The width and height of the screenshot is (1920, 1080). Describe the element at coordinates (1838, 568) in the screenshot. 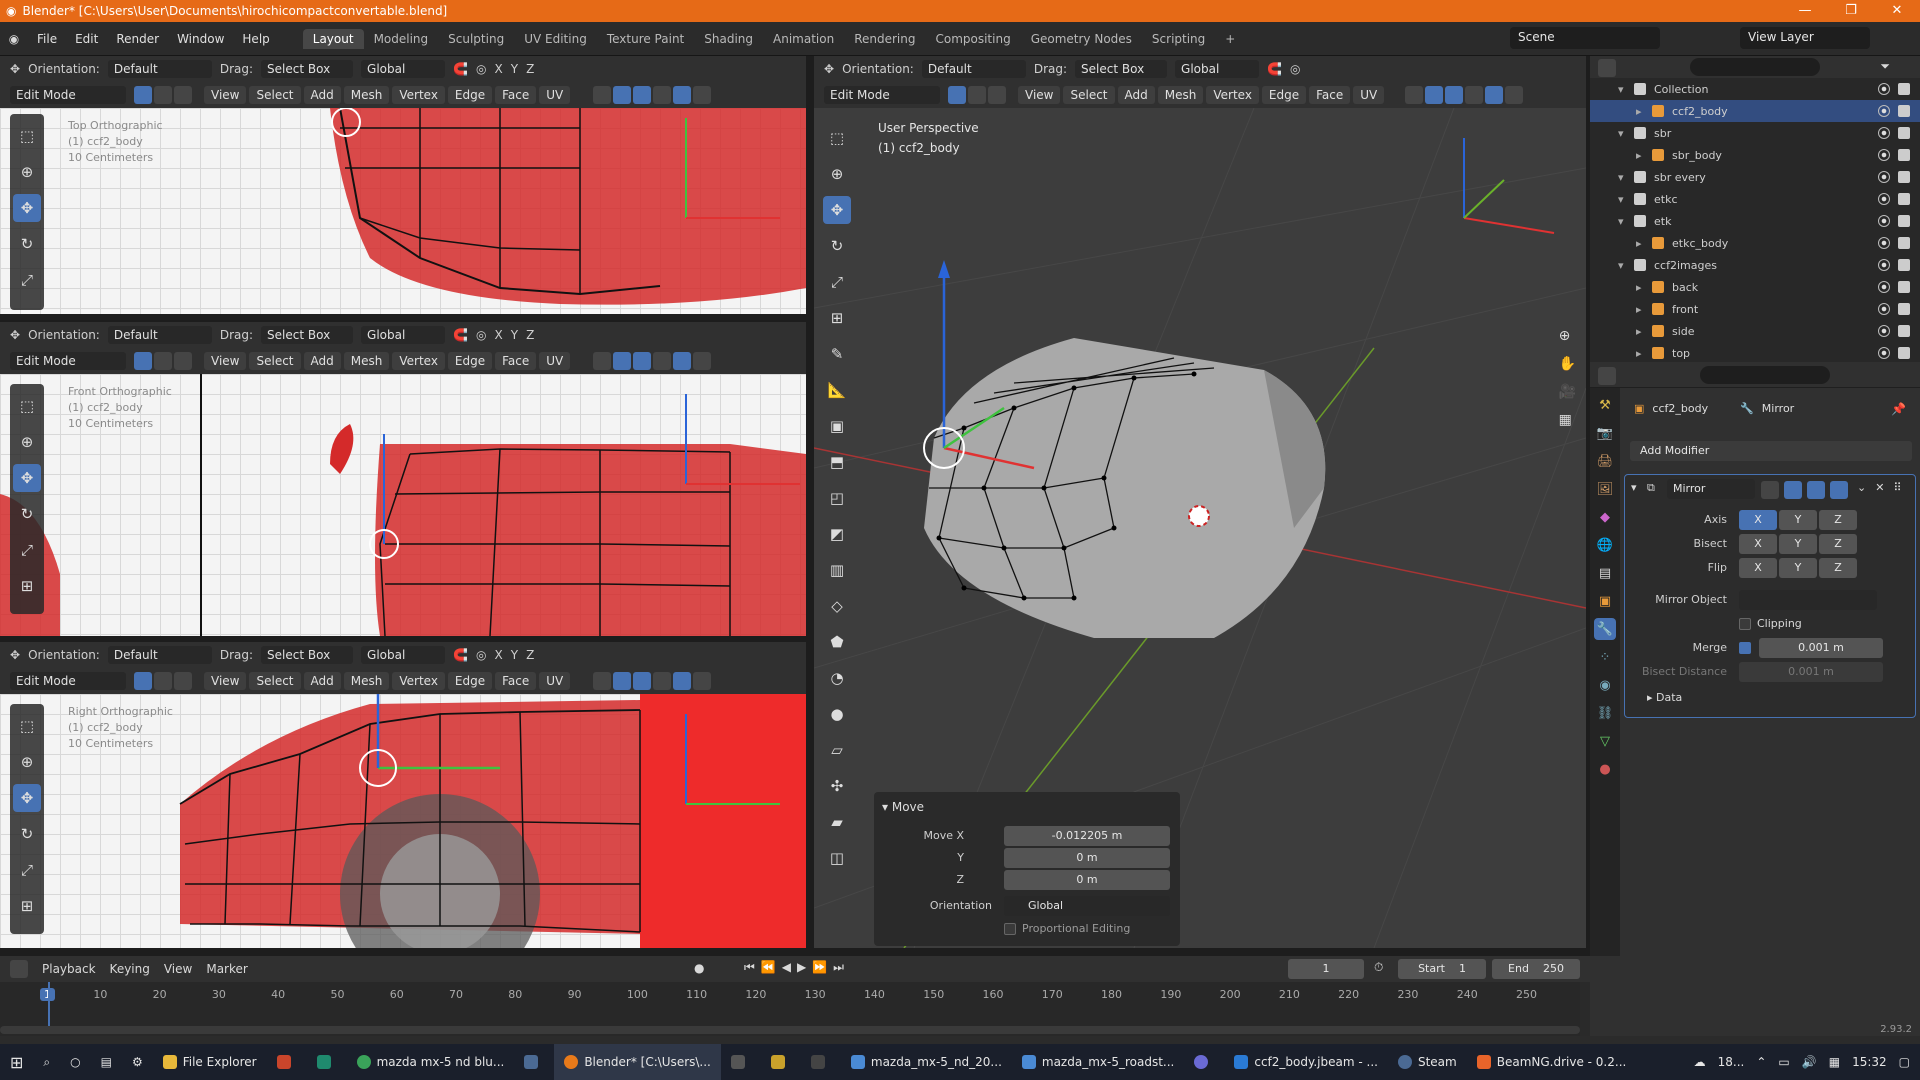

I see `flip-z-toggle: Z` at that location.